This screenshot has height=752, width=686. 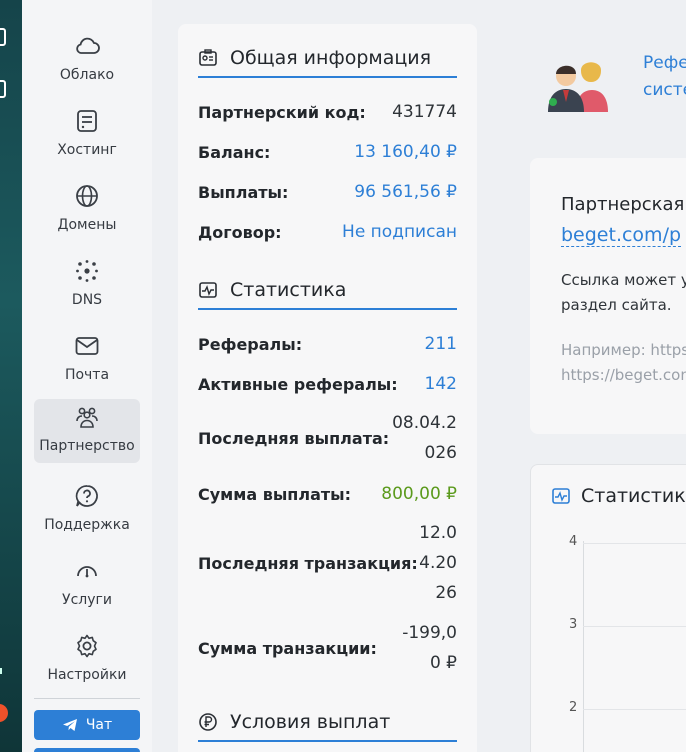 I want to click on partner-link-description: Ссылка может ук раздел сайта., so click(x=623, y=293).